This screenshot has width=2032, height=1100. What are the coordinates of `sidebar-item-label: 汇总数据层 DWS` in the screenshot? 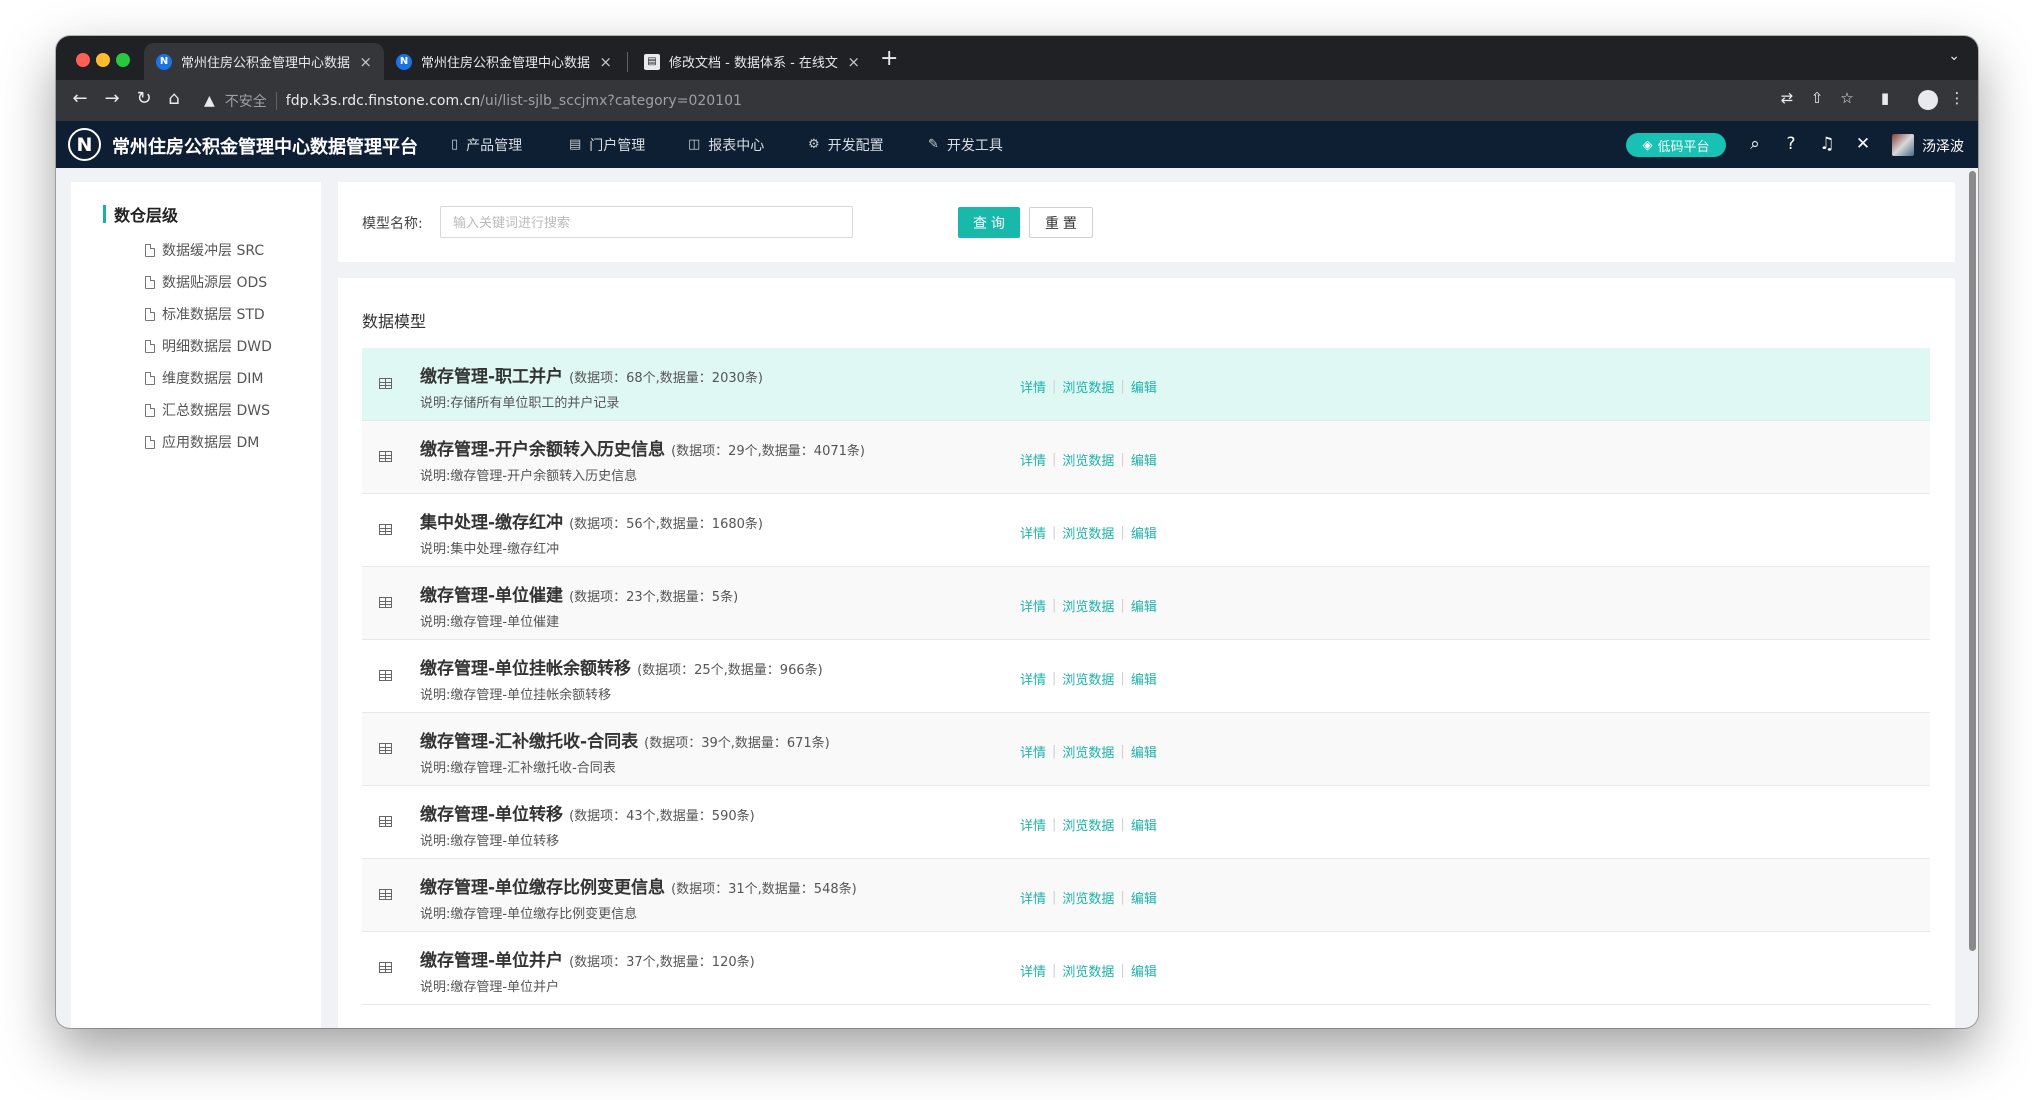 It's located at (216, 411).